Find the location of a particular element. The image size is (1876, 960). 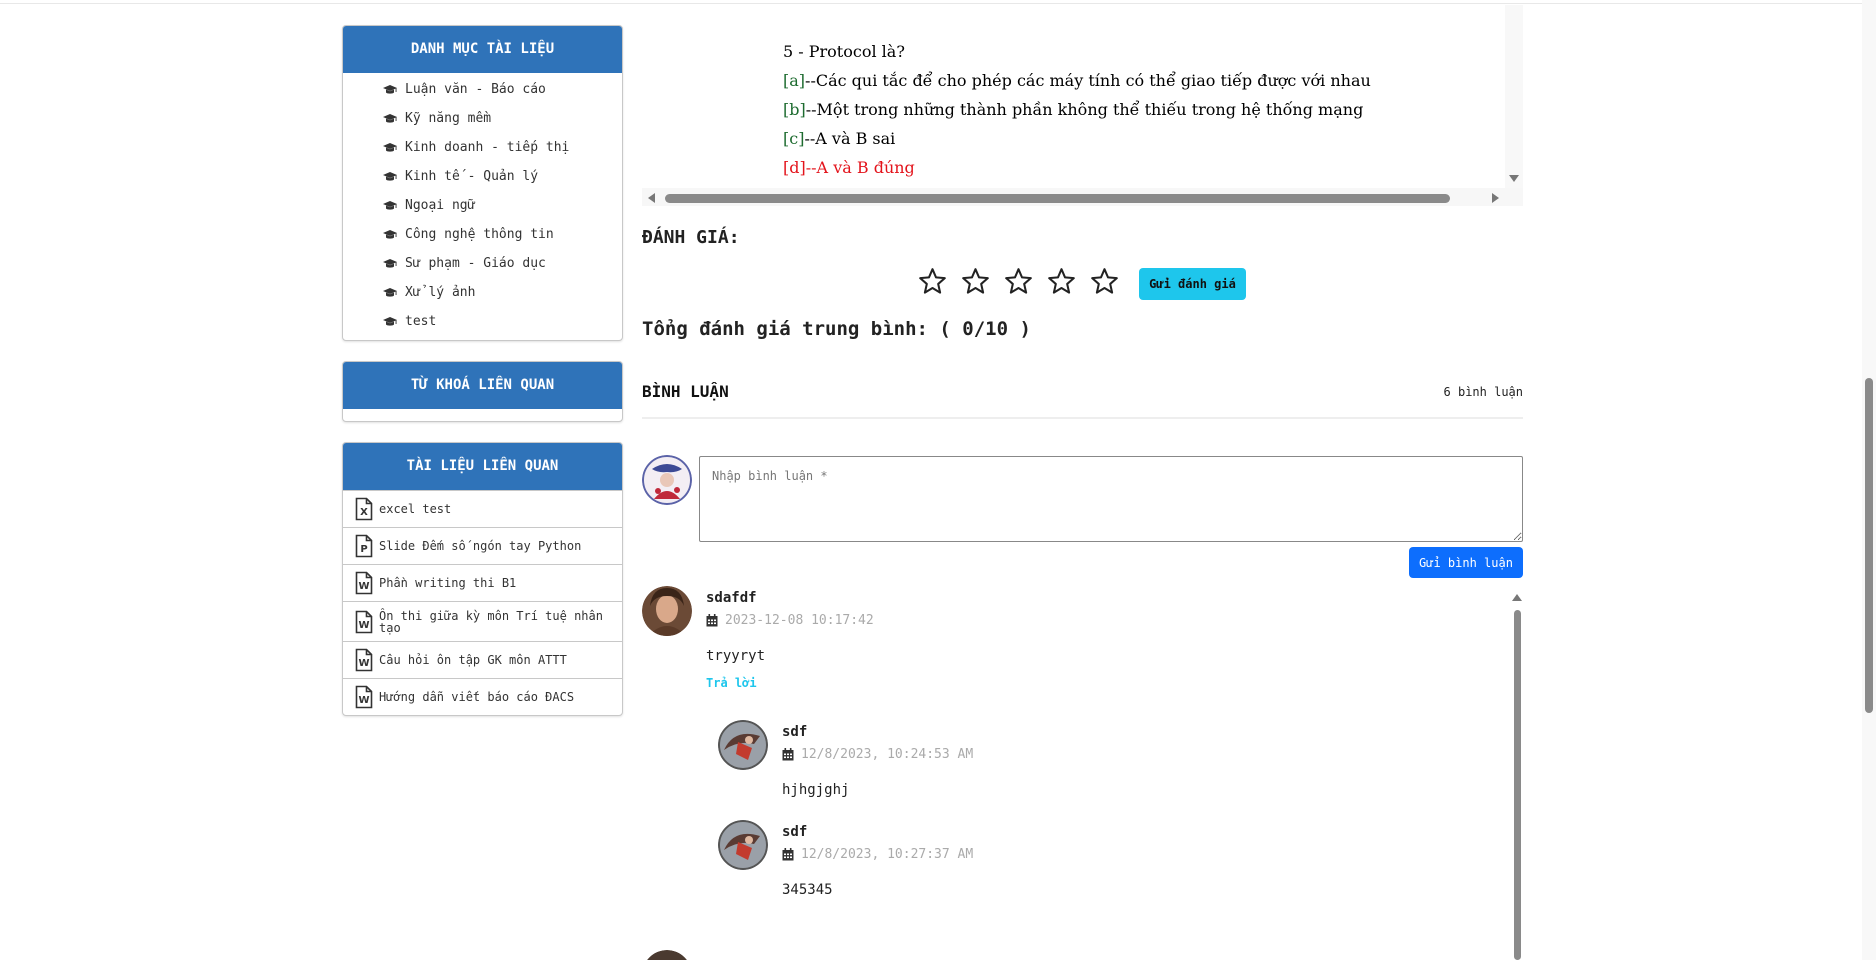

star-2-icon is located at coordinates (975, 281).